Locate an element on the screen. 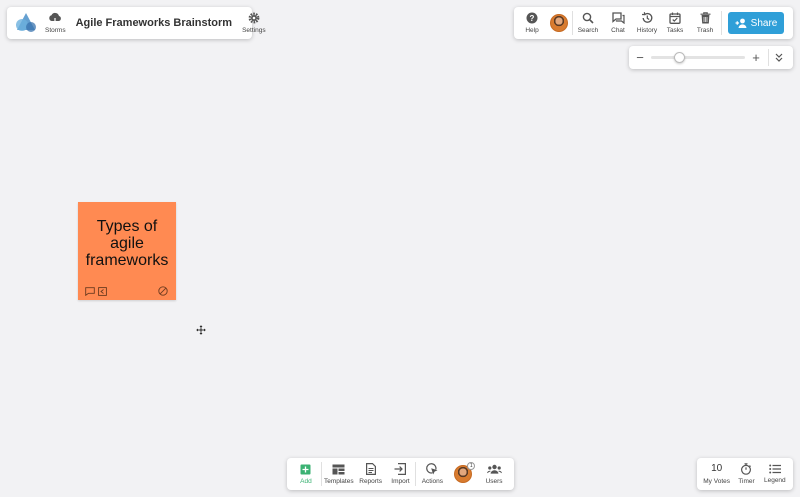 Image resolution: width=800 pixels, height=497 pixels. actions-label: Actions is located at coordinates (432, 481).